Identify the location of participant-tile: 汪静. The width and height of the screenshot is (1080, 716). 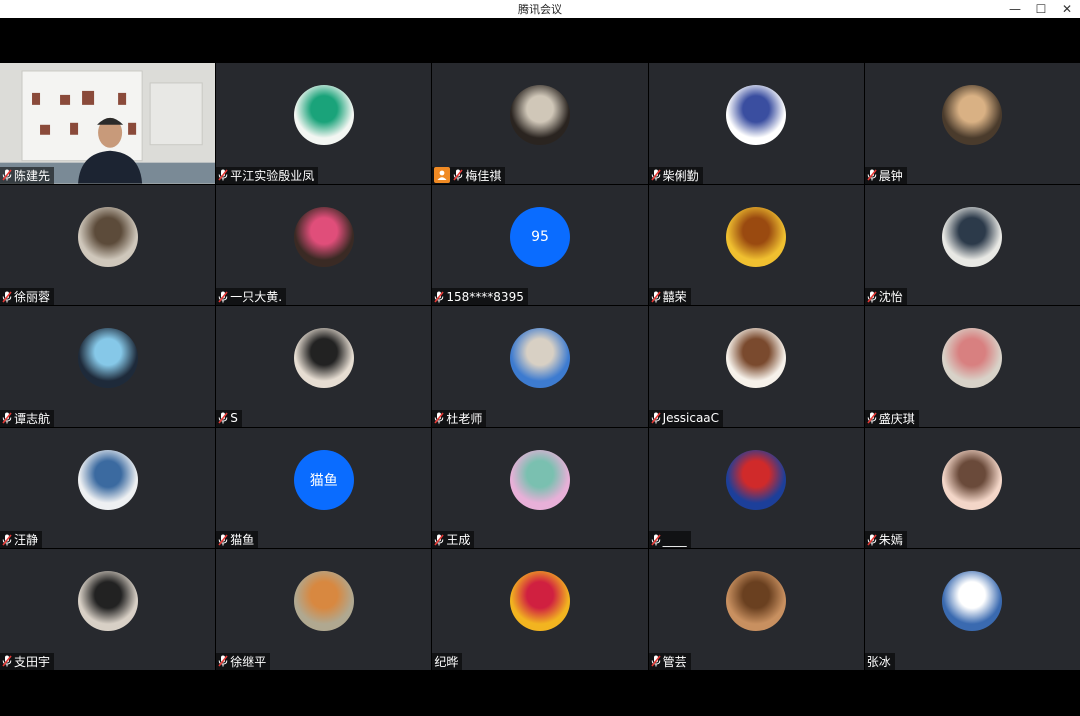
(108, 488).